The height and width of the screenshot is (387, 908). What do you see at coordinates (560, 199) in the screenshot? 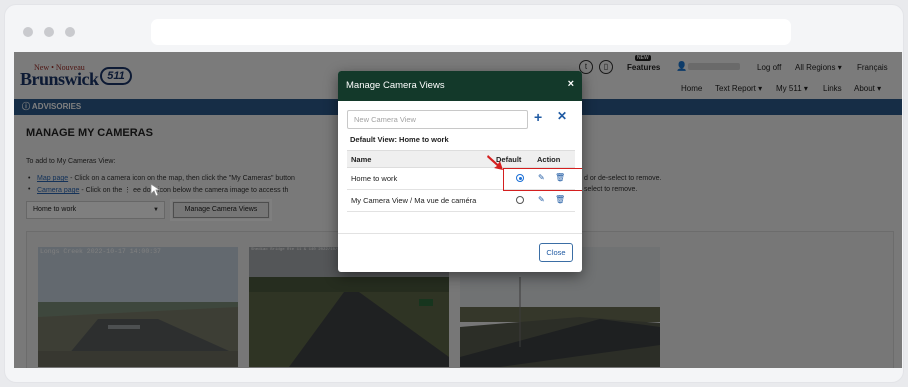
I see `trash-icon: 🗑` at bounding box center [560, 199].